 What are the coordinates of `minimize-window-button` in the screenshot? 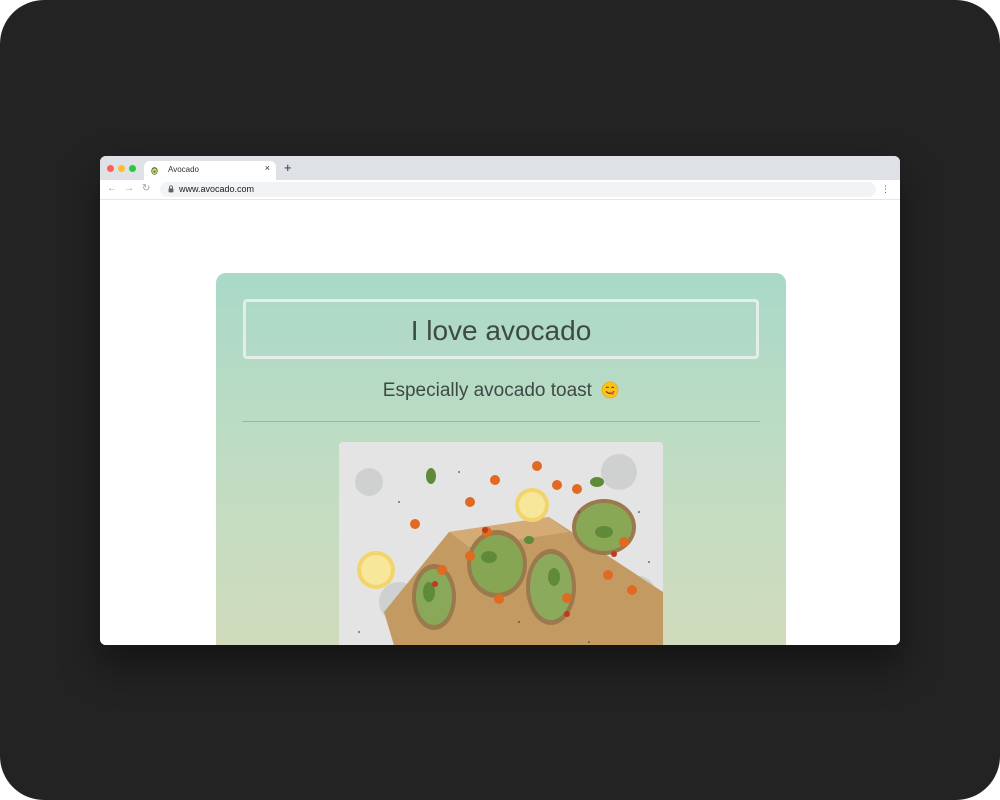 It's located at (121, 168).